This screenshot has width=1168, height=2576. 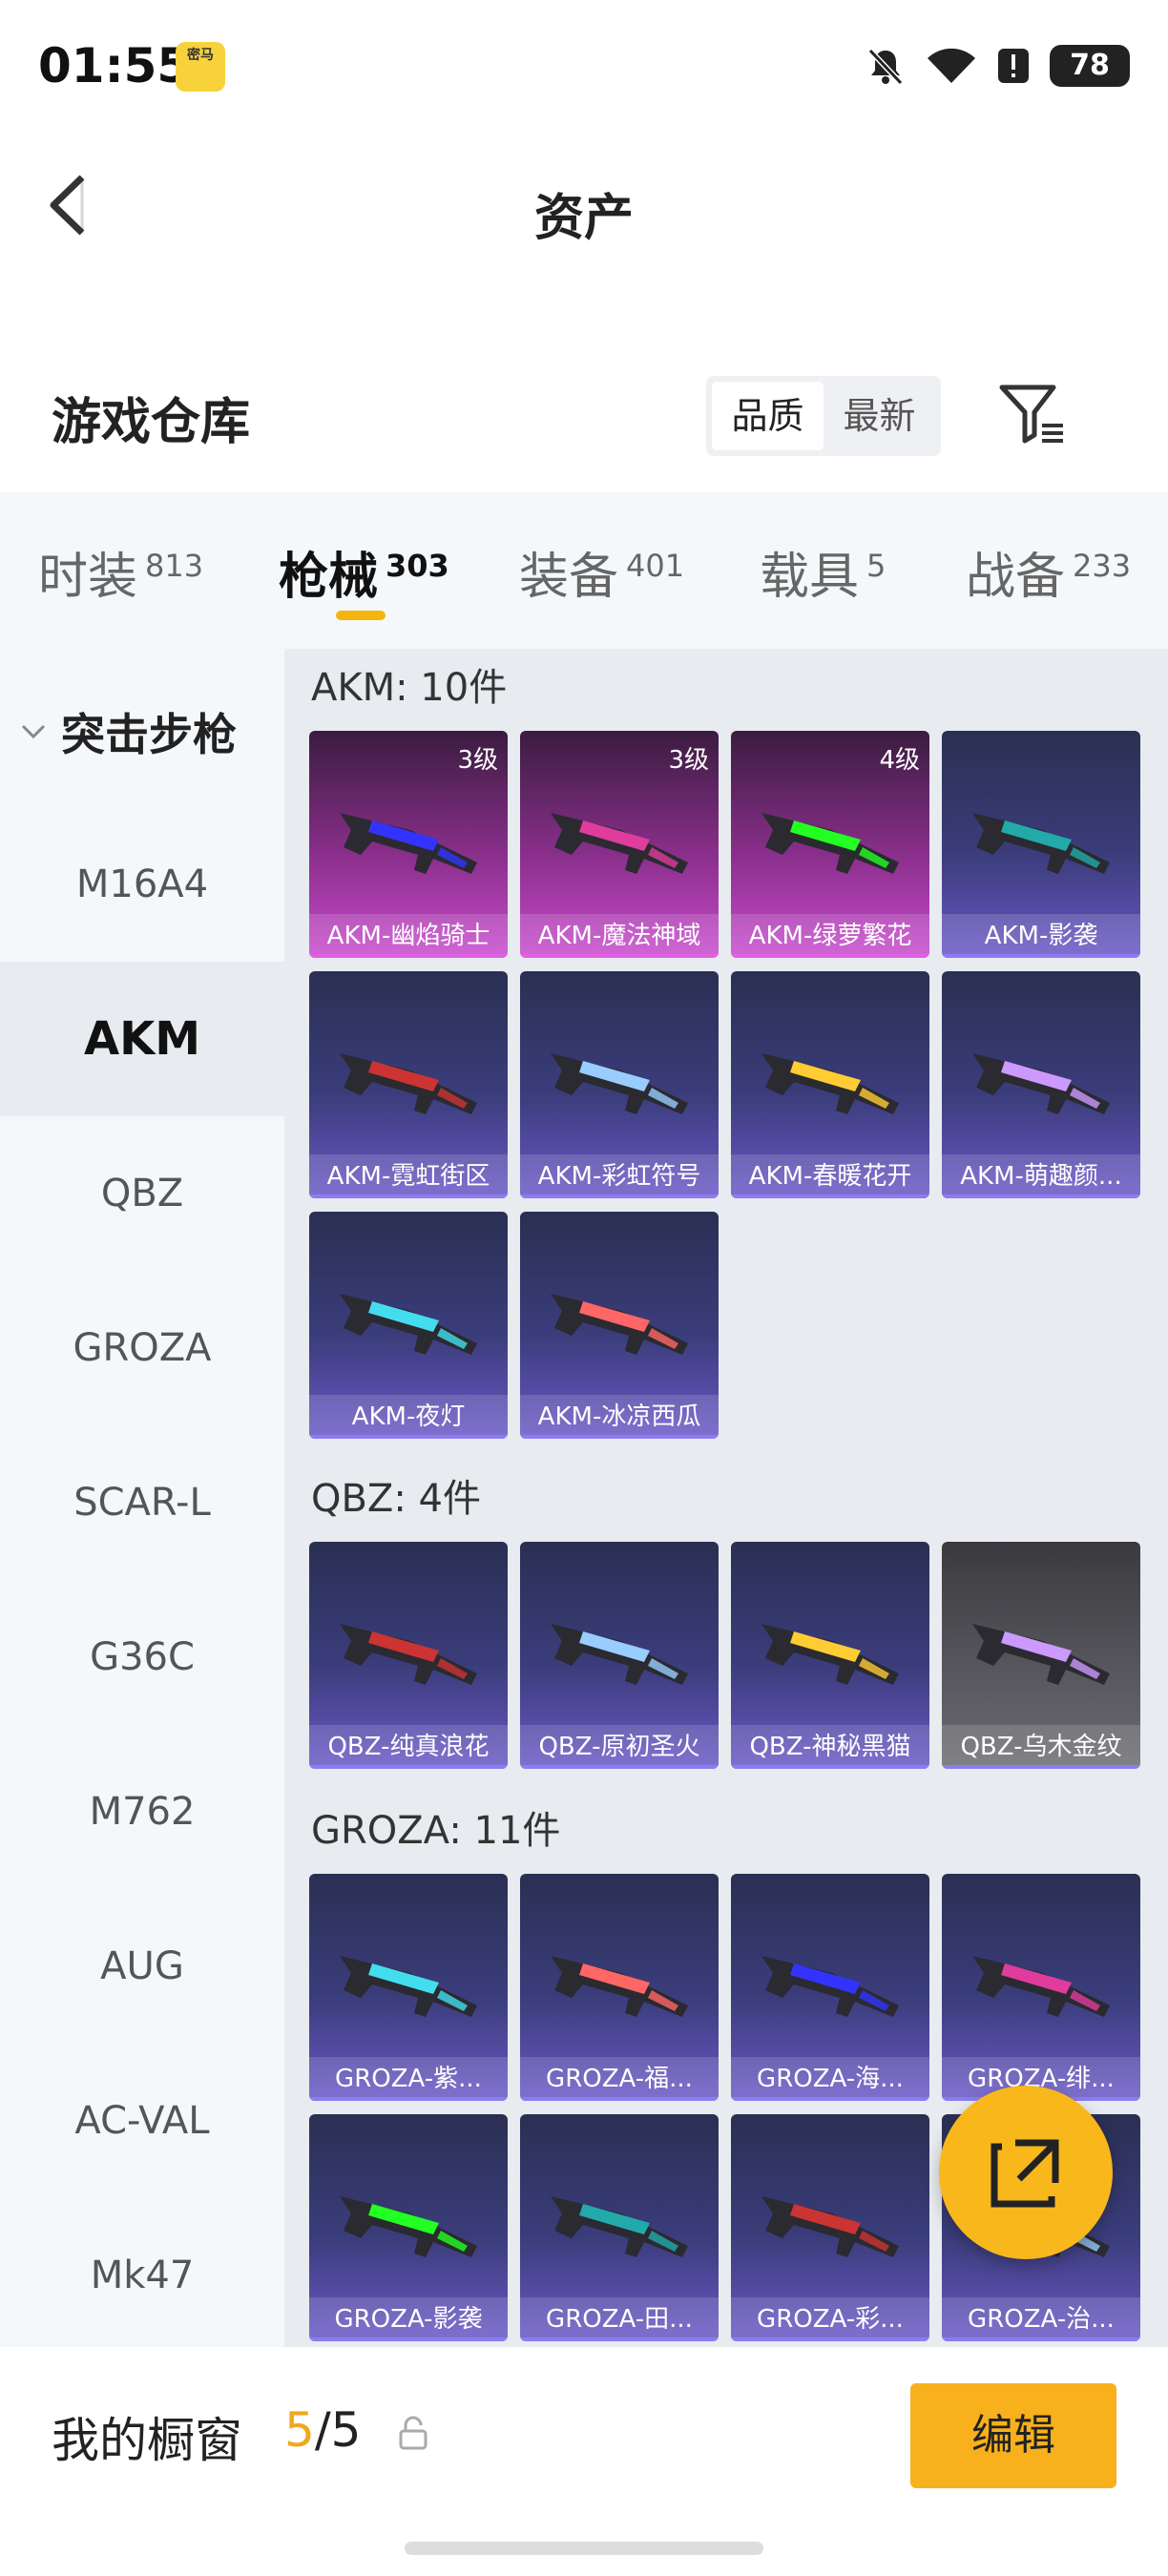 I want to click on home-indicator, so click(x=584, y=2548).